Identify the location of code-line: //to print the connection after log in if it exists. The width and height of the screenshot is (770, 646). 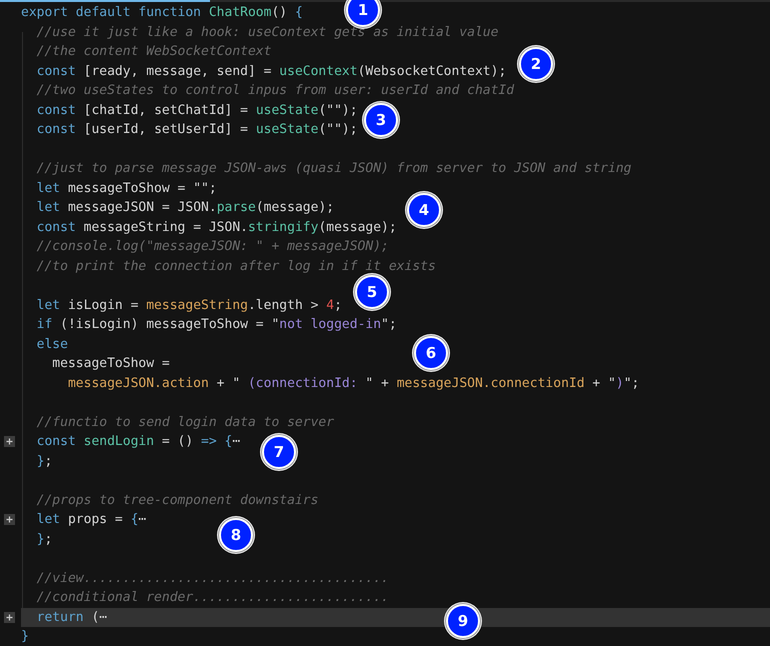
(236, 267).